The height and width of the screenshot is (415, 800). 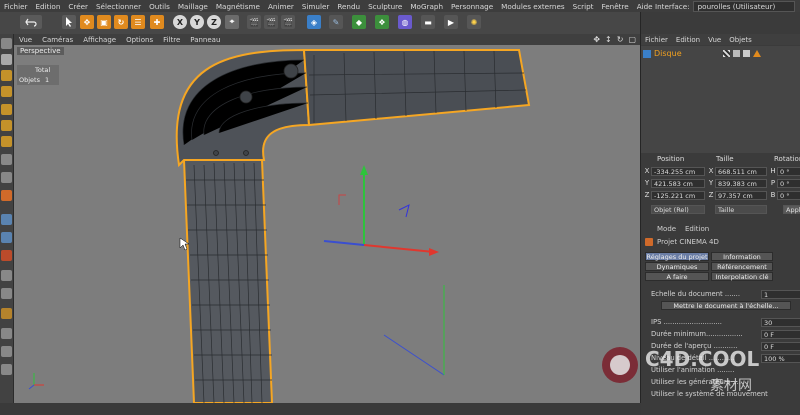 I want to click on size-y-field: 839.383 cm, so click(x=741, y=183).